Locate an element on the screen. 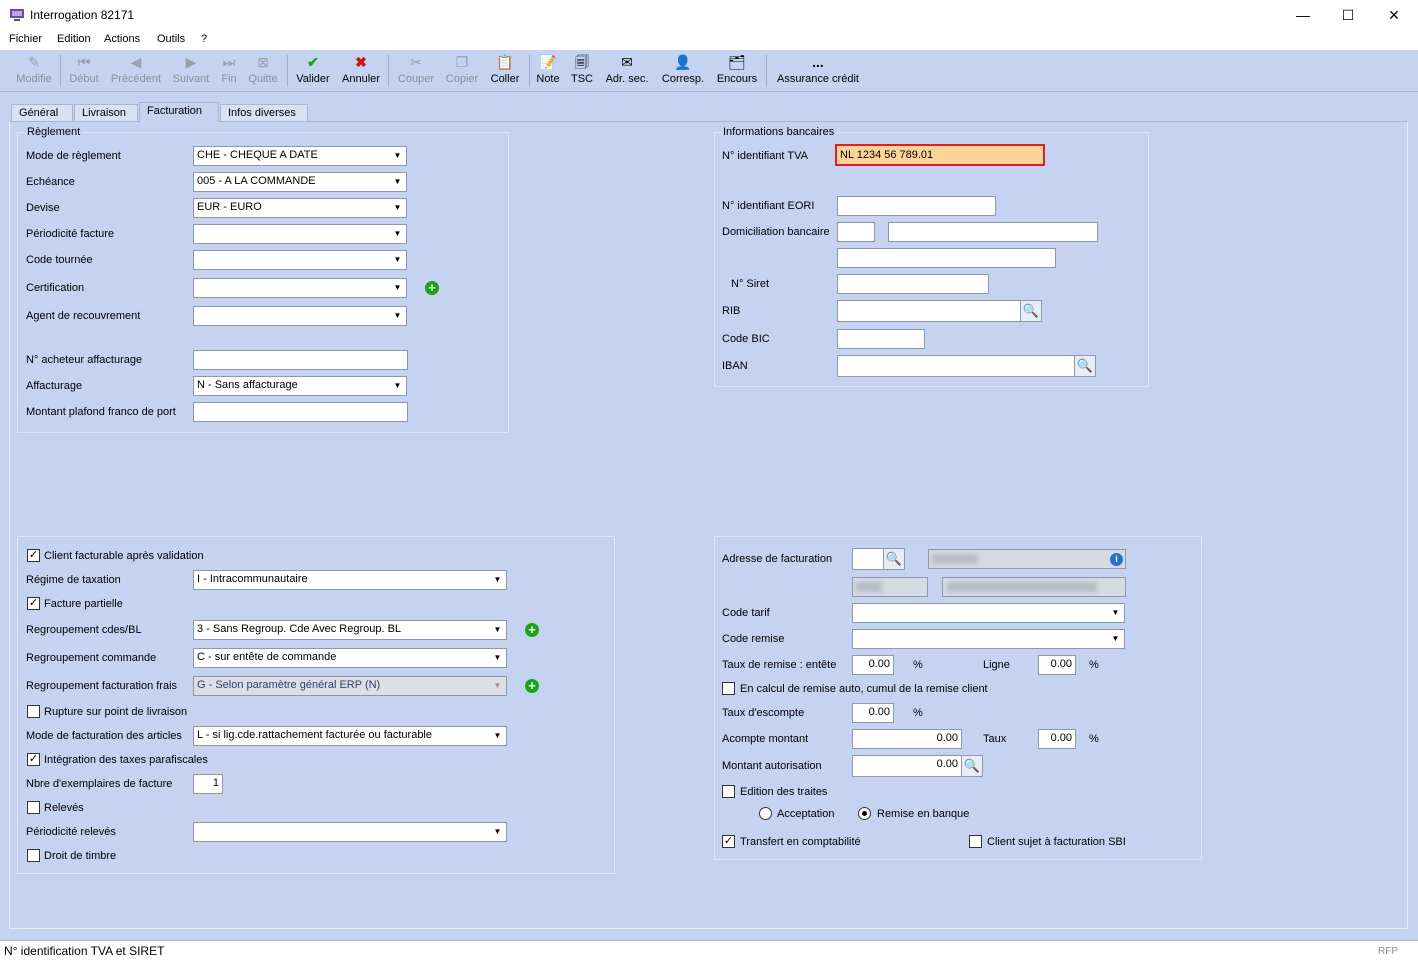 This screenshot has height=962, width=1418. assurance-credit-button: ... Assurance crédit is located at coordinates (818, 71).